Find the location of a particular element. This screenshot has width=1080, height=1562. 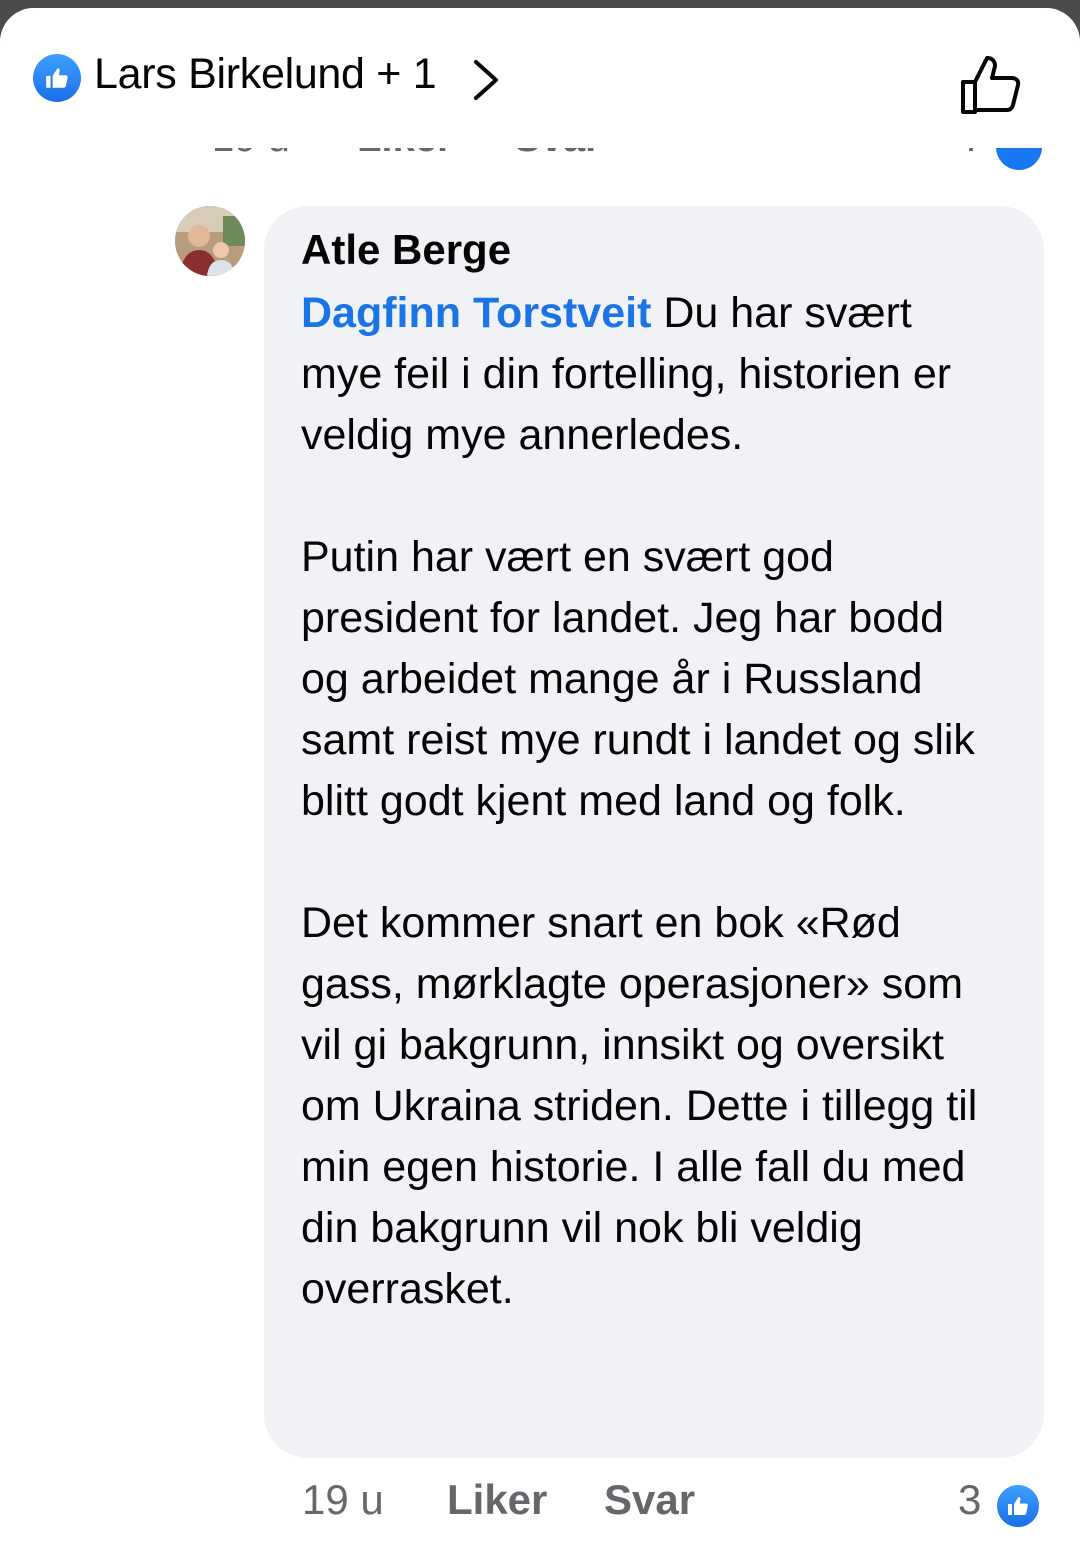

comment-actions: 19 u Liker Svar 3 is located at coordinates (540, 1506).